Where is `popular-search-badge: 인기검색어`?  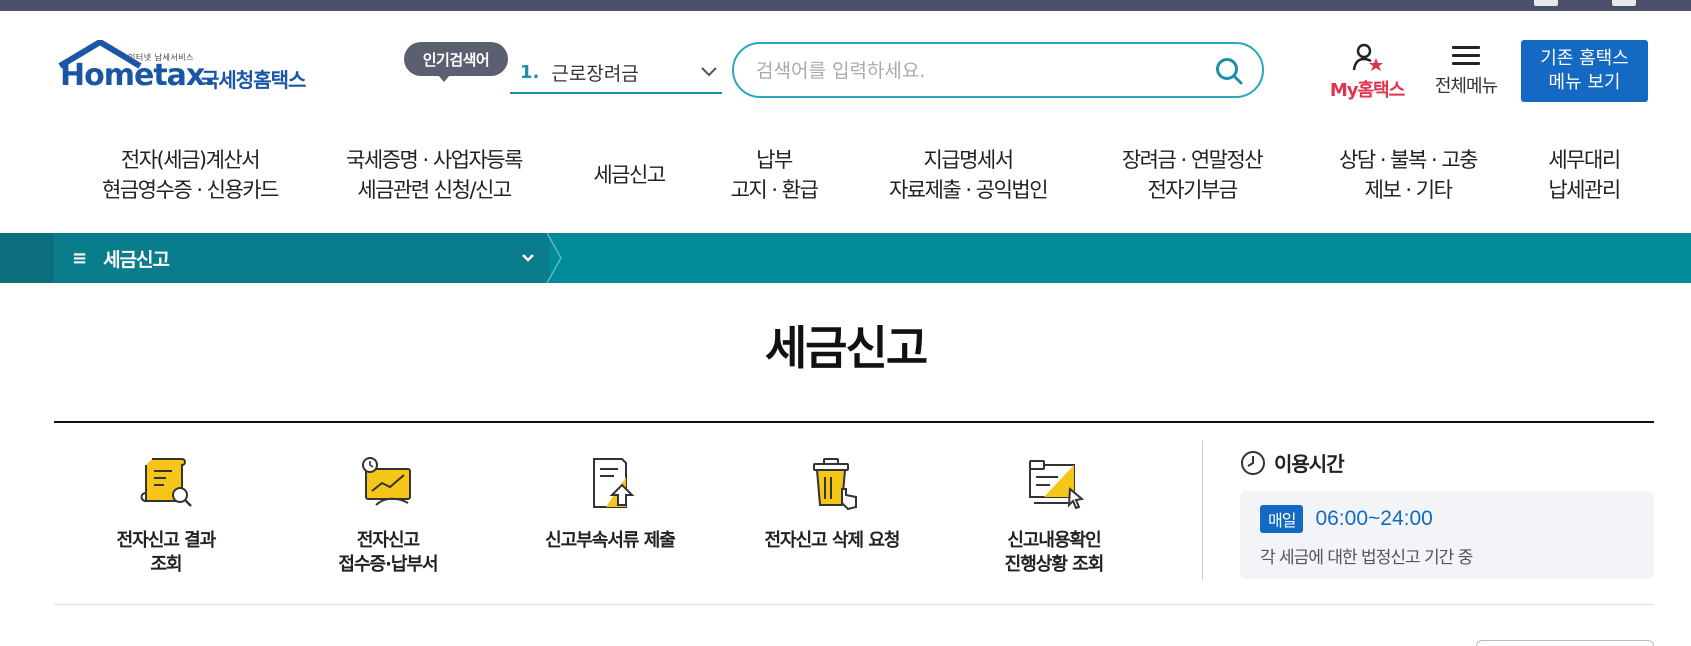
popular-search-badge: 인기검색어 is located at coordinates (456, 62).